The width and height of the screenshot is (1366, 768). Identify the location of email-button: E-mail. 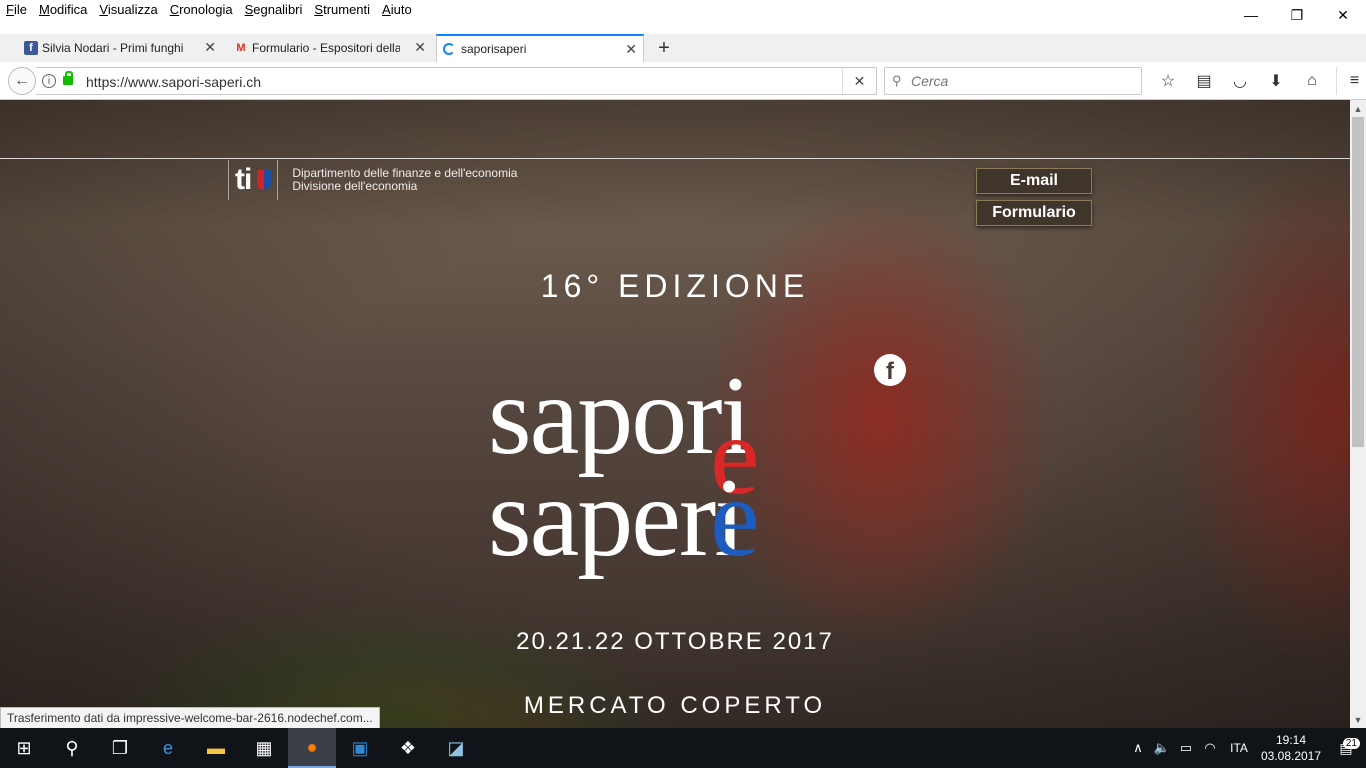
(1034, 181).